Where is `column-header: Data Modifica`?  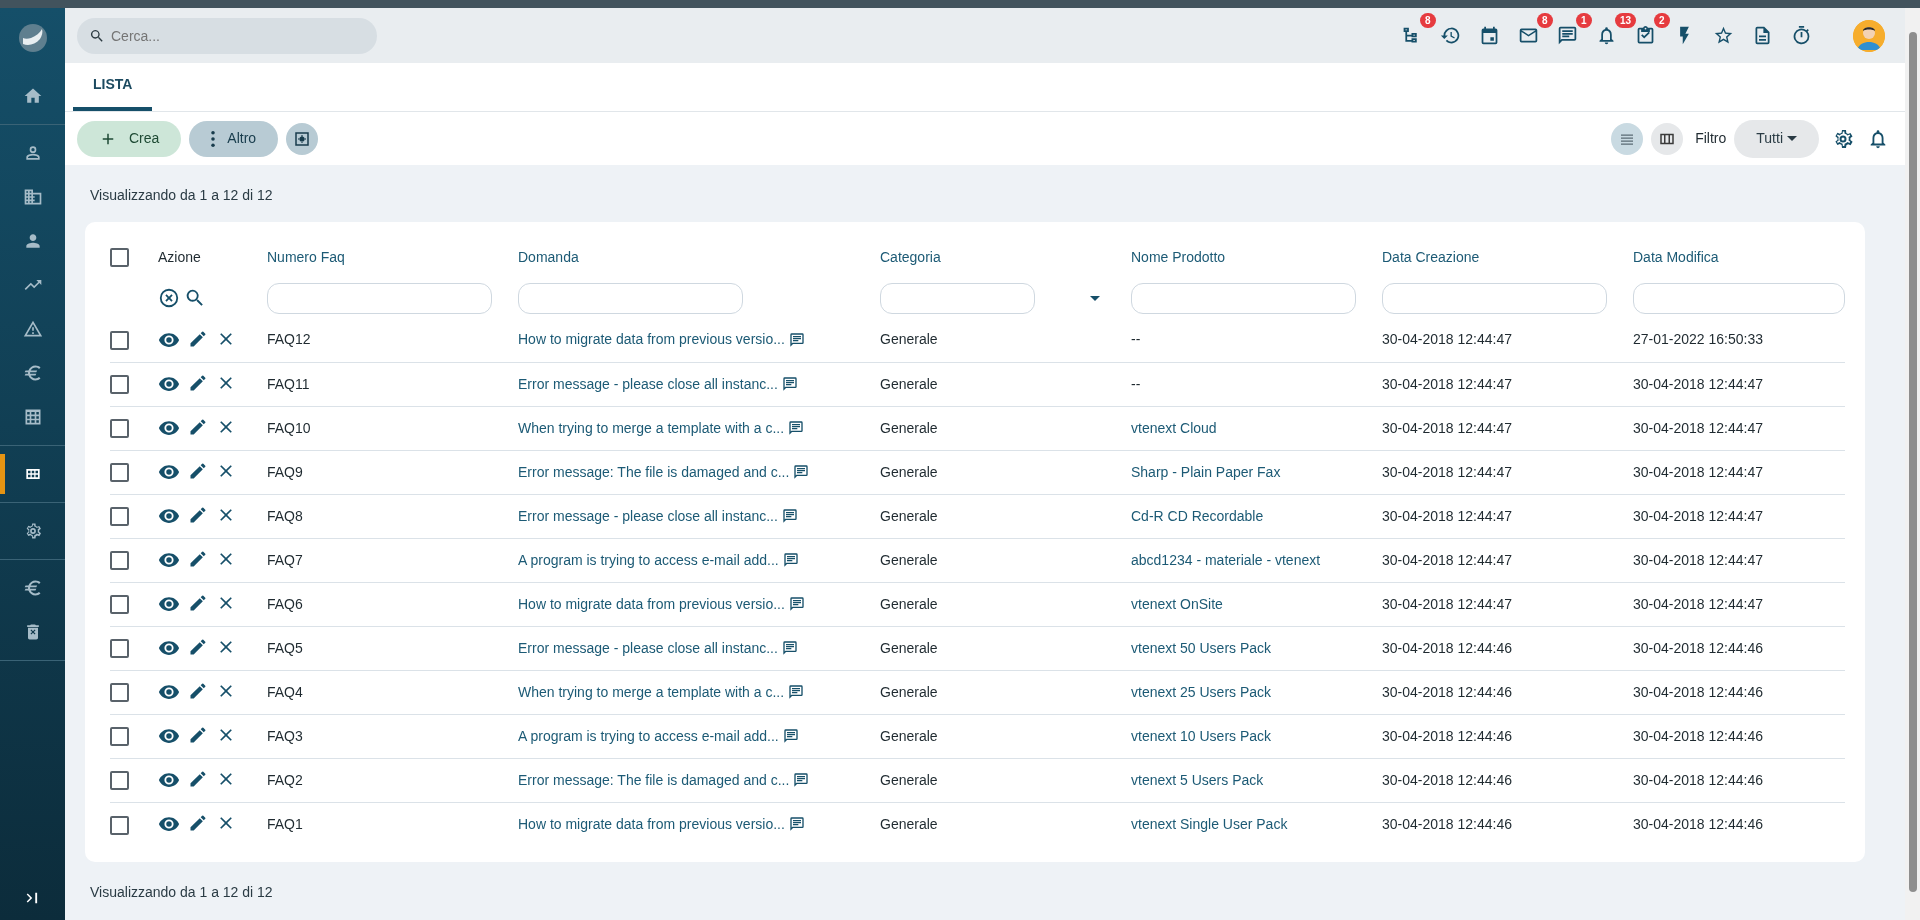 column-header: Data Modifica is located at coordinates (1676, 256).